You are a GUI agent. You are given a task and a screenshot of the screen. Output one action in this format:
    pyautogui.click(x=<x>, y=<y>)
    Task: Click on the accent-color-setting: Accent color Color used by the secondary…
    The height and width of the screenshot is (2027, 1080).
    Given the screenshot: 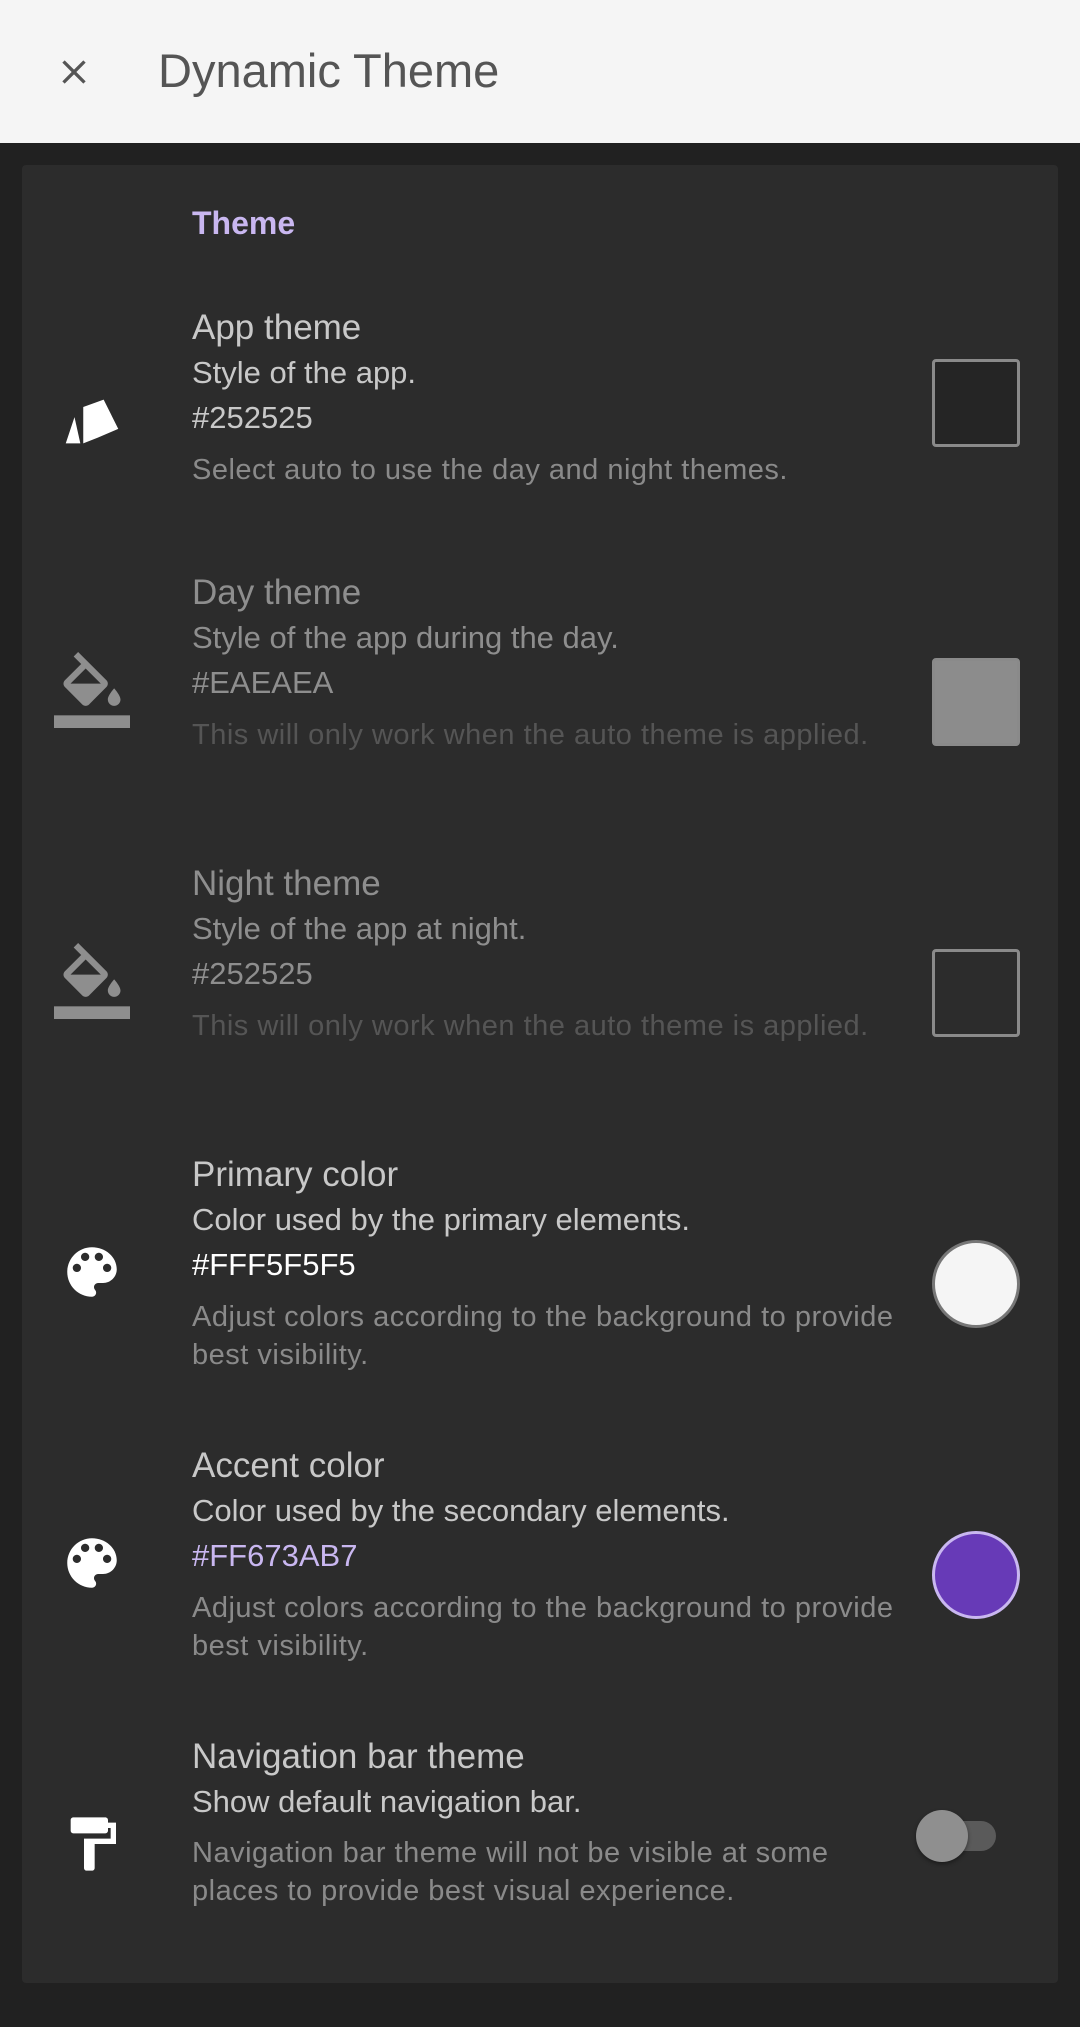 What is the action you would take?
    pyautogui.click(x=540, y=1573)
    